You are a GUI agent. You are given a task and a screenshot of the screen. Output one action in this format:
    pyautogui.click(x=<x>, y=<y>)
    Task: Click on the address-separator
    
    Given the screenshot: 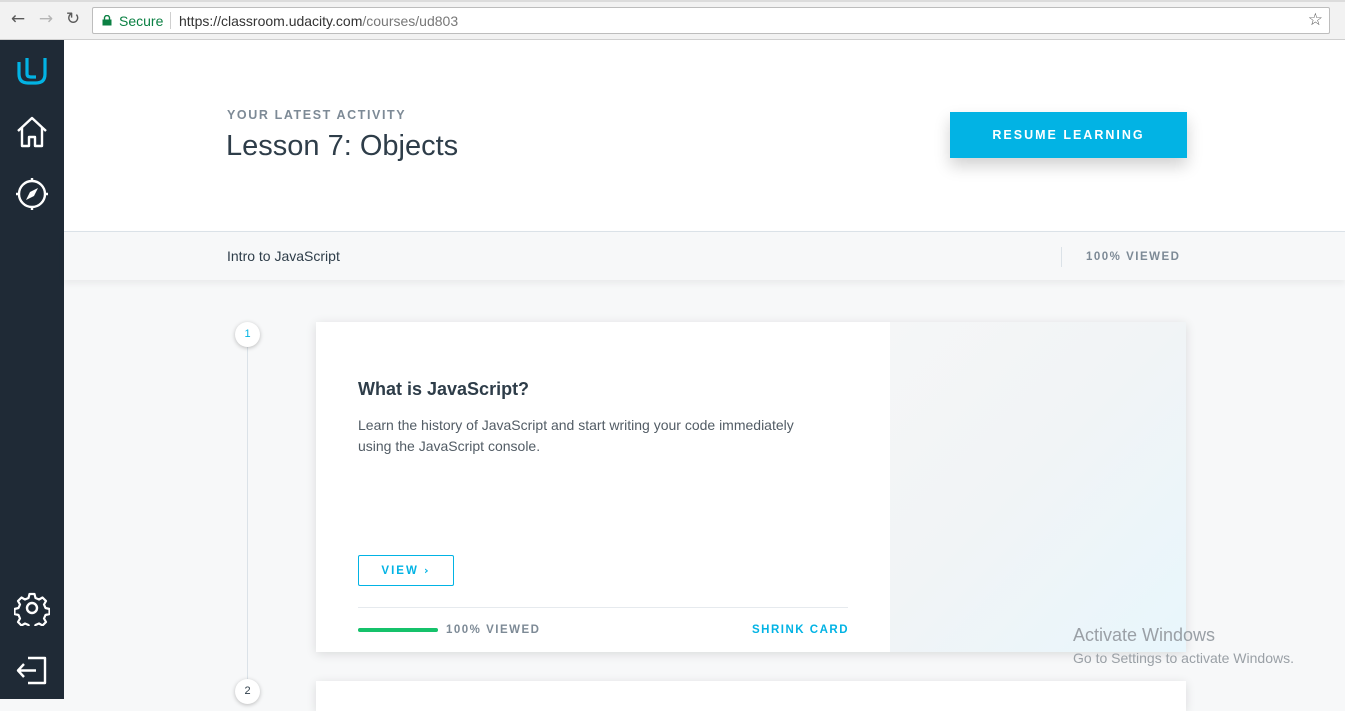 What is the action you would take?
    pyautogui.click(x=170, y=20)
    